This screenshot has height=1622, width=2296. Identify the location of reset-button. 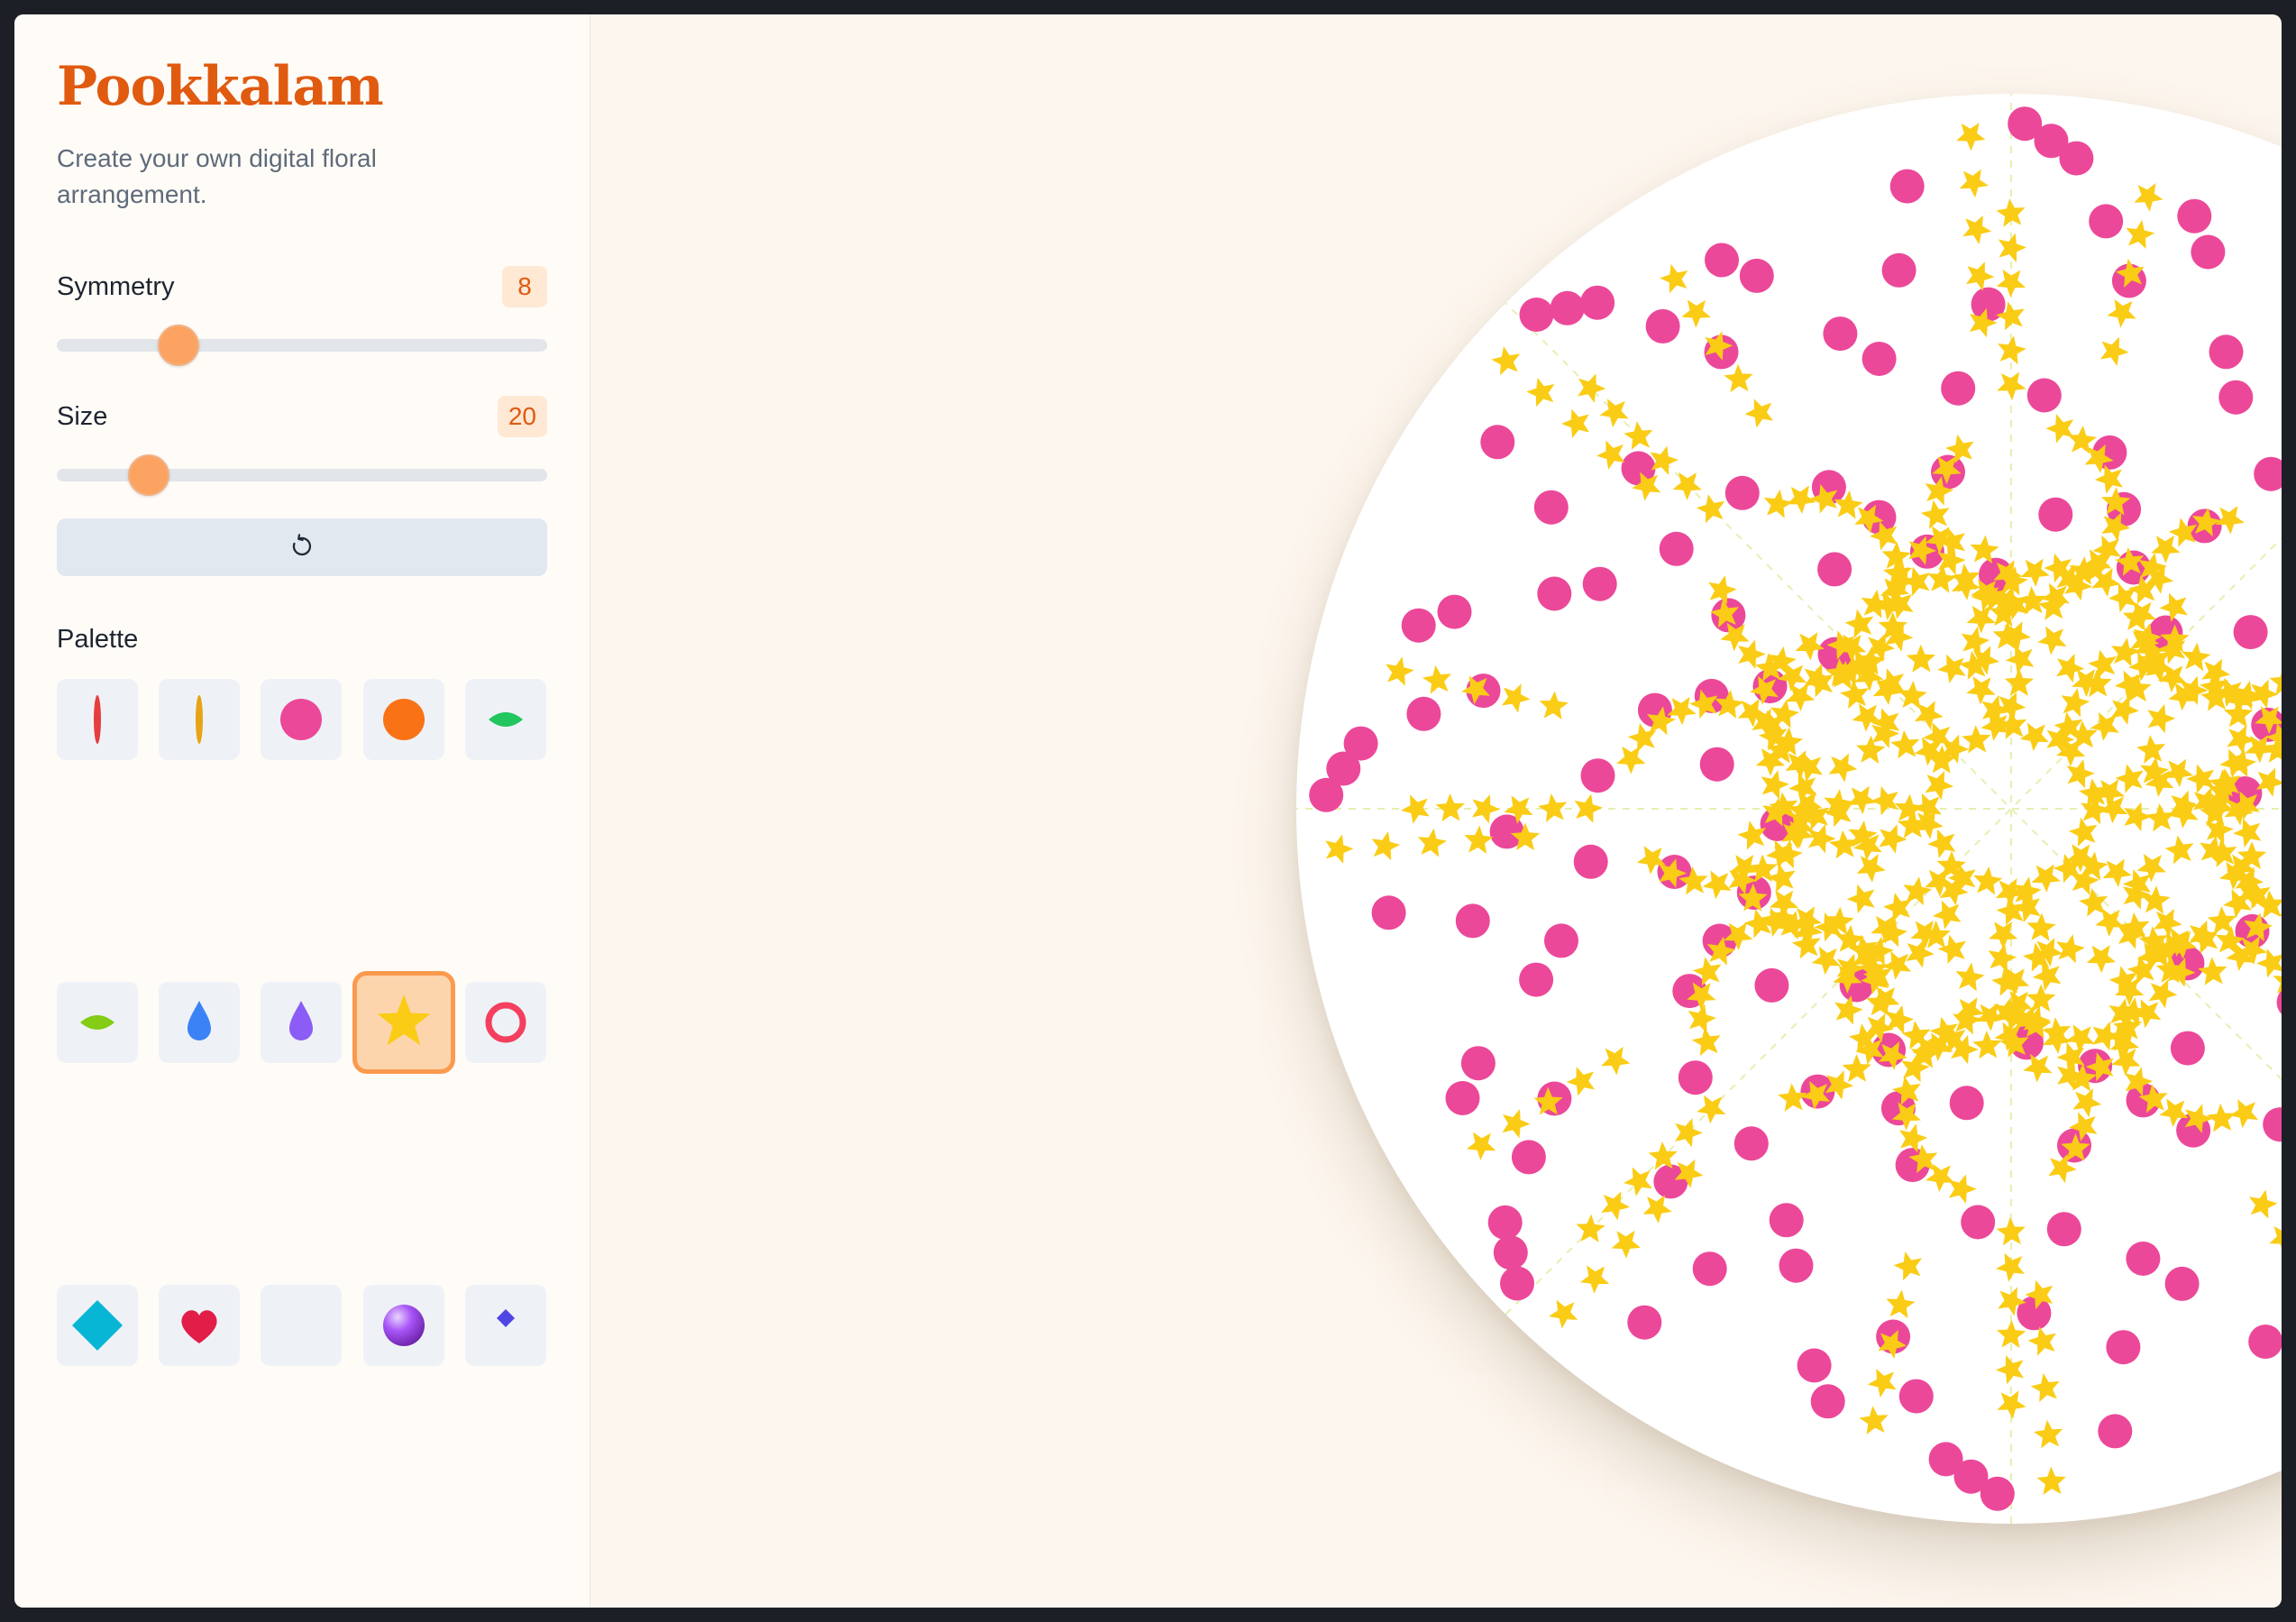
(302, 547).